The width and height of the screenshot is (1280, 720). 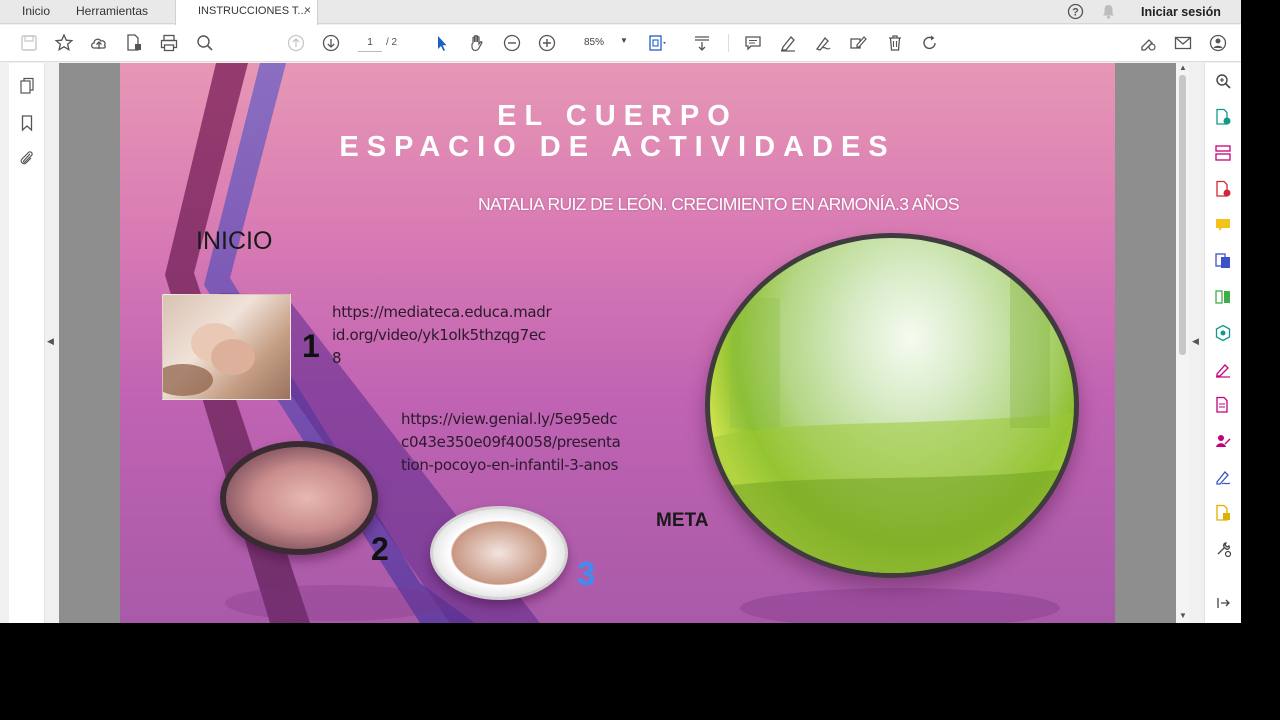 What do you see at coordinates (1223, 261) in the screenshot?
I see `combine-files-icon` at bounding box center [1223, 261].